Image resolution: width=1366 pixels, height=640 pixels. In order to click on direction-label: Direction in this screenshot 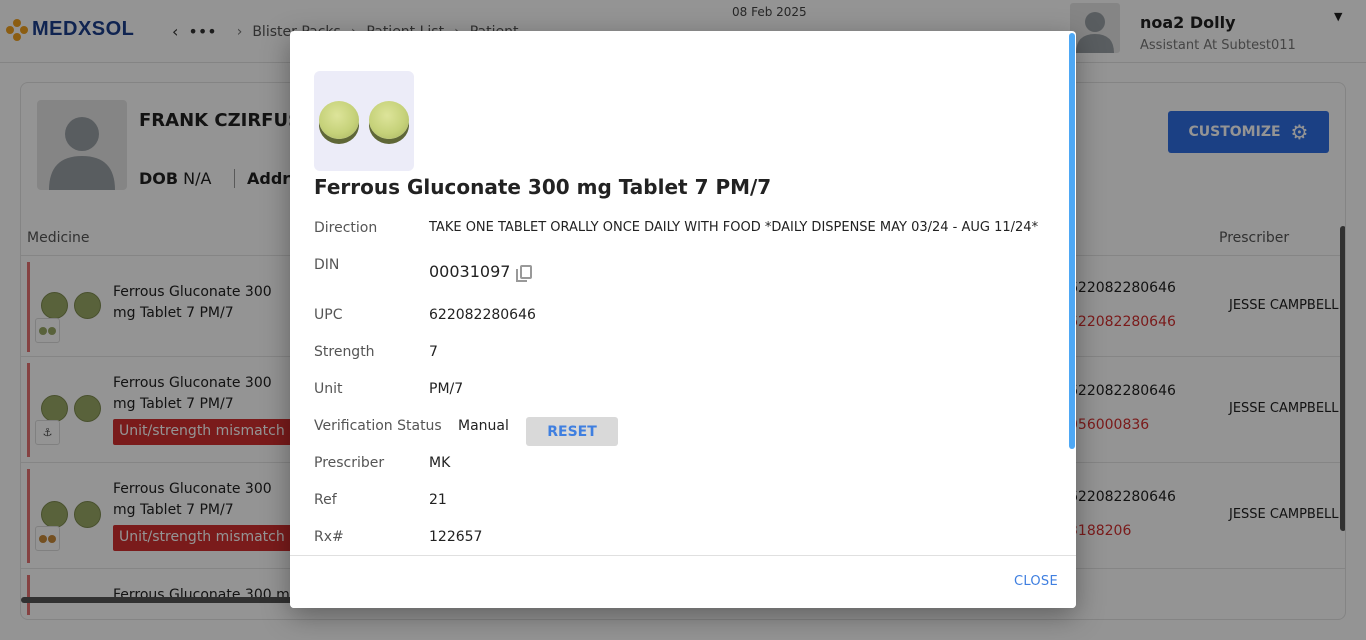, I will do `click(346, 228)`.